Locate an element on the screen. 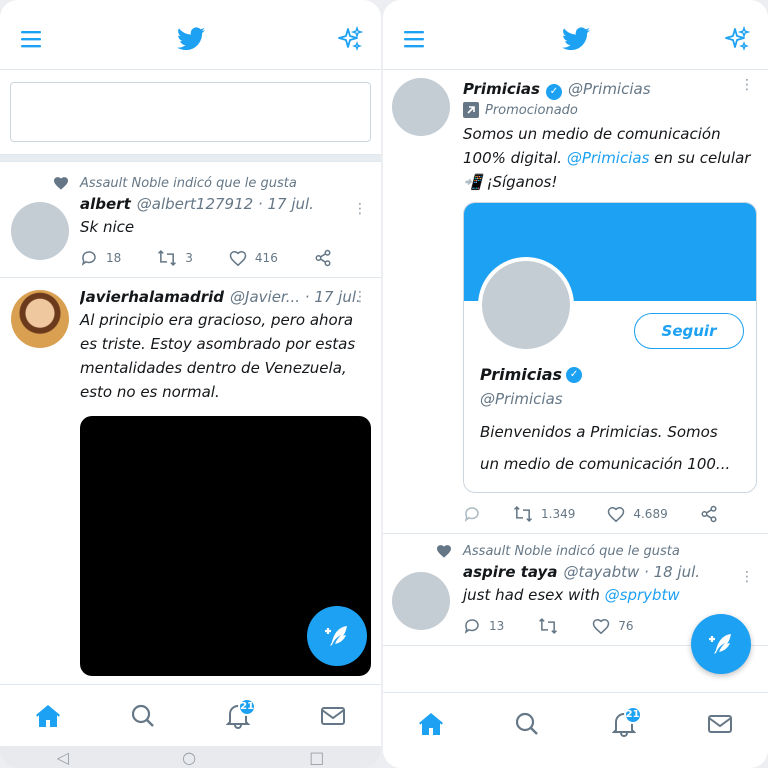 The height and width of the screenshot is (768, 768). recents-icon: □ is located at coordinates (316, 757).